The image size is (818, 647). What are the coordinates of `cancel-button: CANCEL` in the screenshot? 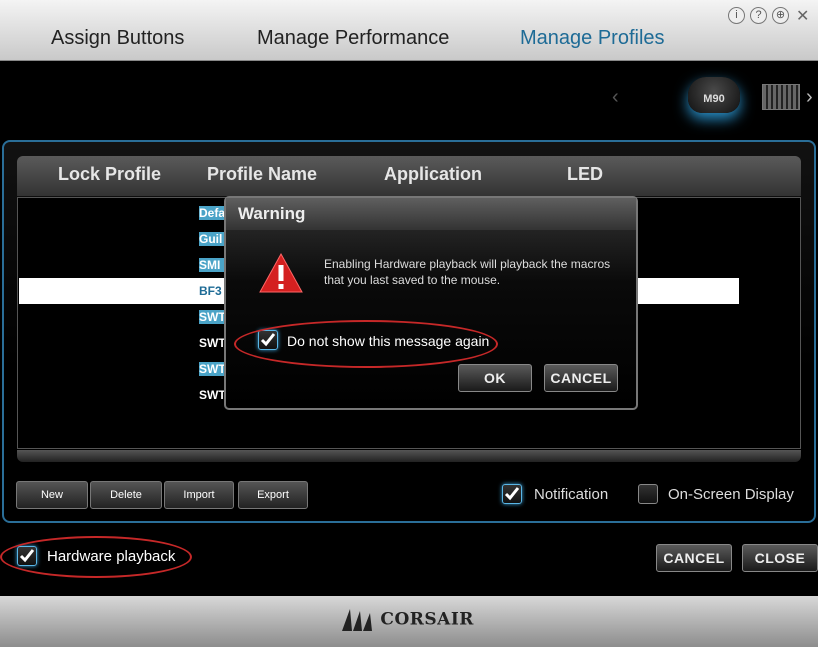 It's located at (694, 558).